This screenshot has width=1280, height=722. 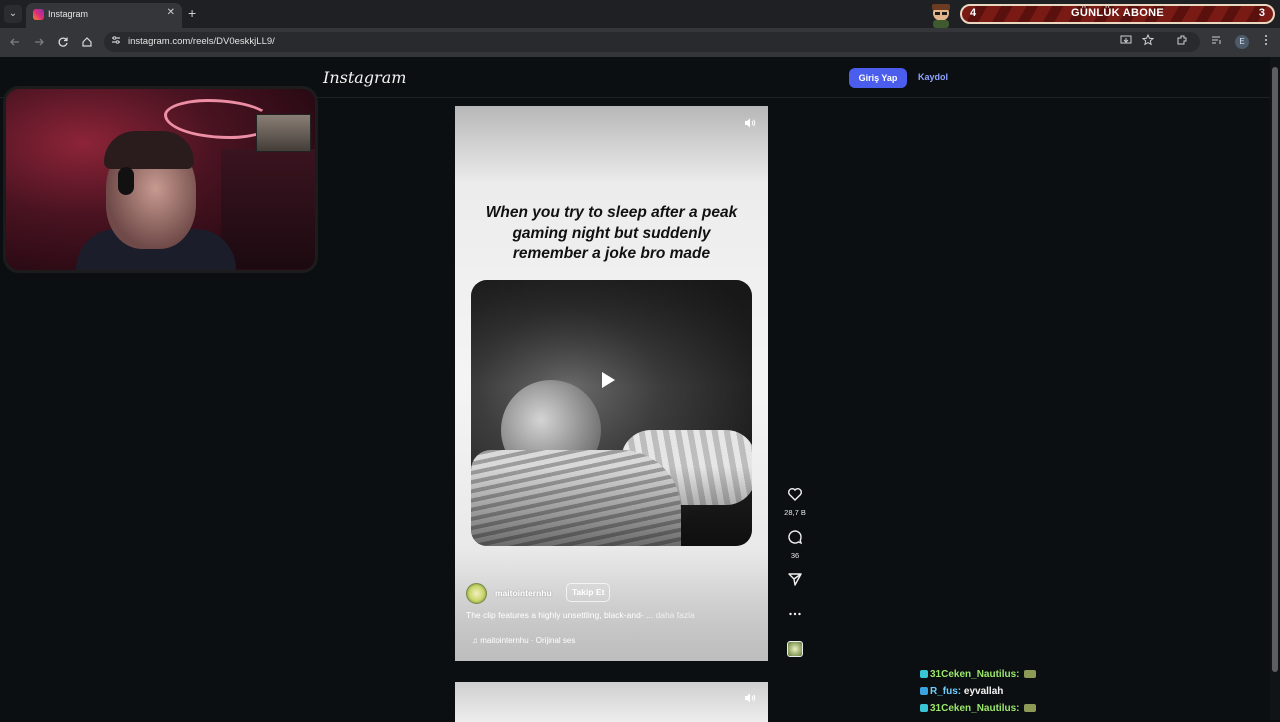 I want to click on reel-author-username: maitointernhu, so click(x=523, y=593).